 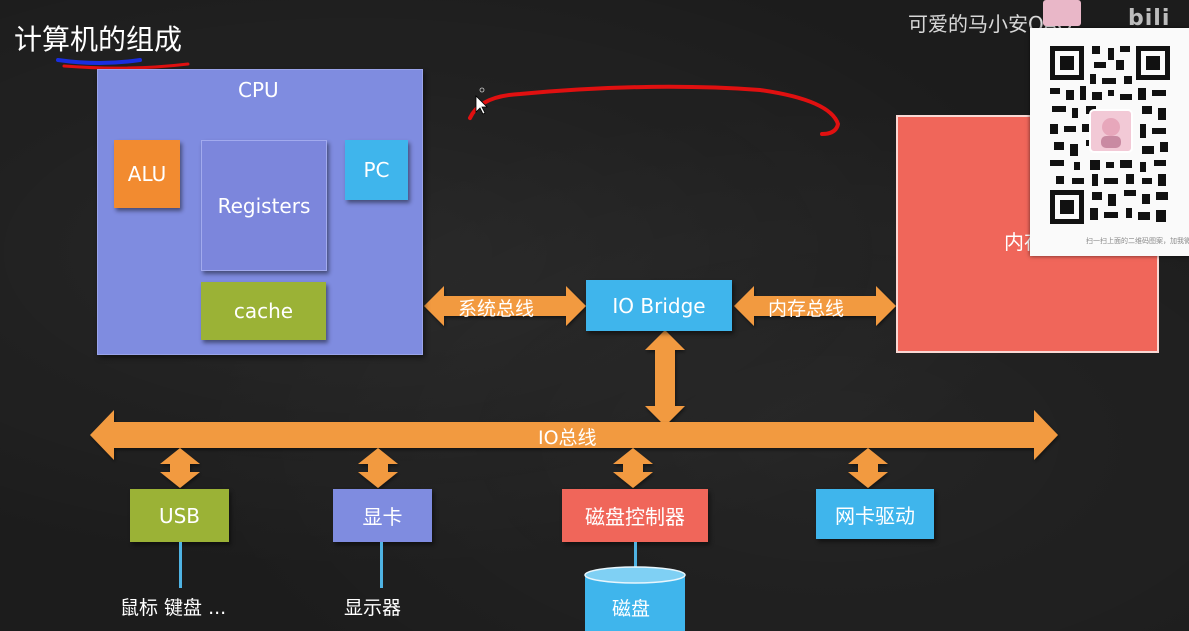 I want to click on usb-label: USB, so click(x=179, y=515).